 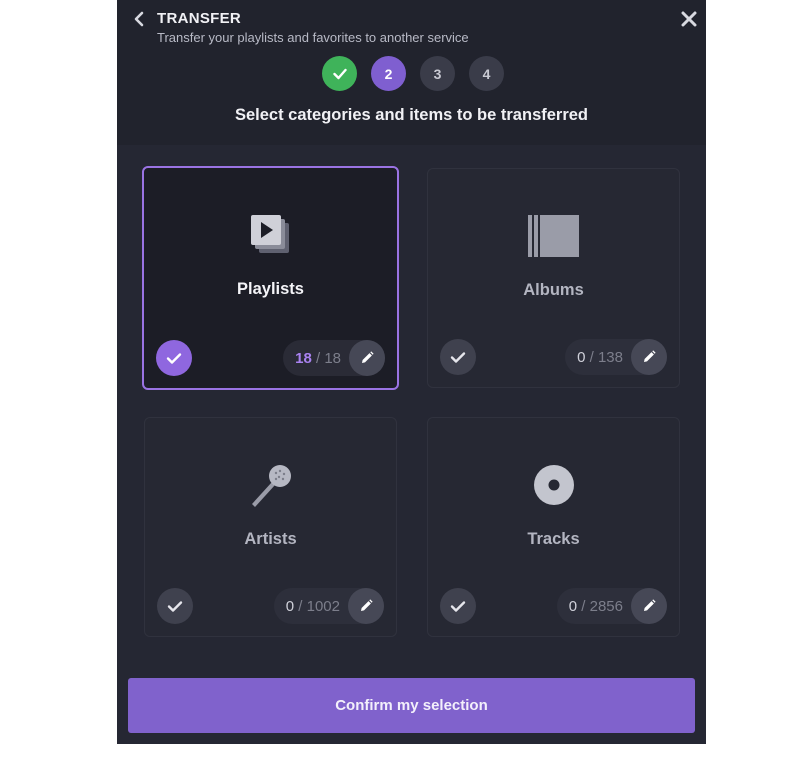 I want to click on microphone-icon, so click(x=271, y=486).